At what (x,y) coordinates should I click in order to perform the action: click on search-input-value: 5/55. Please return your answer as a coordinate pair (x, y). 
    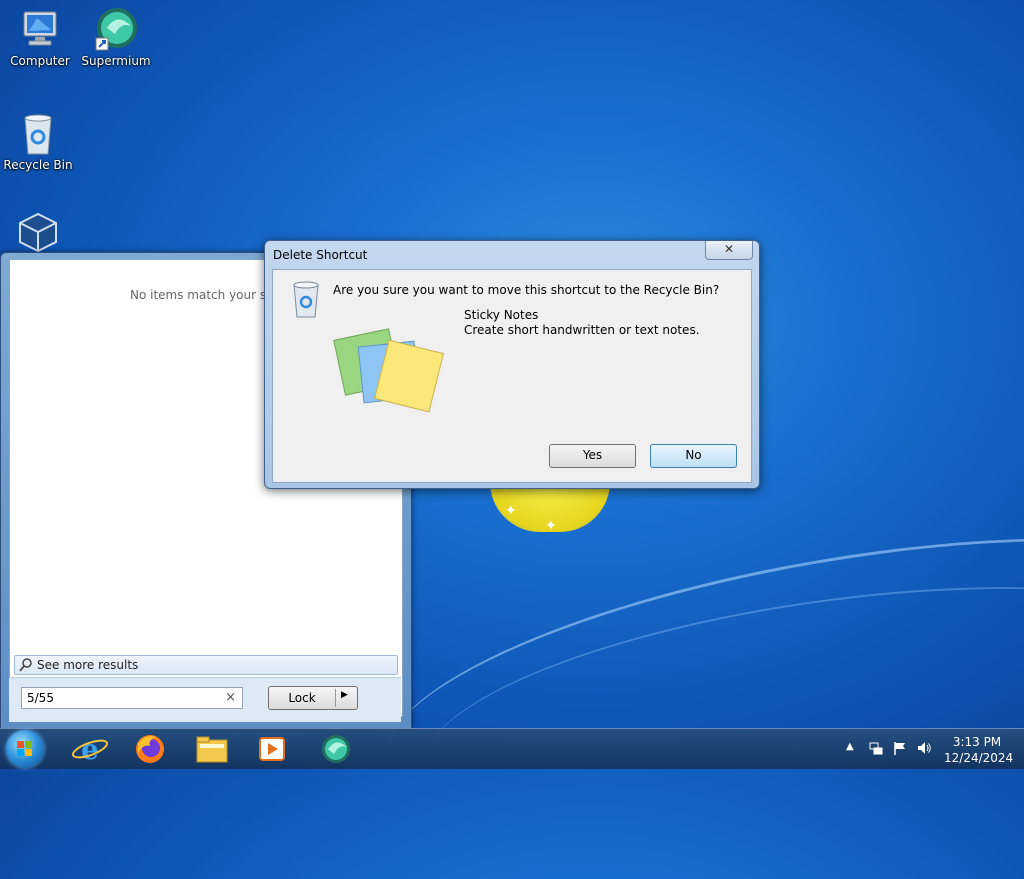
    Looking at the image, I should click on (40, 698).